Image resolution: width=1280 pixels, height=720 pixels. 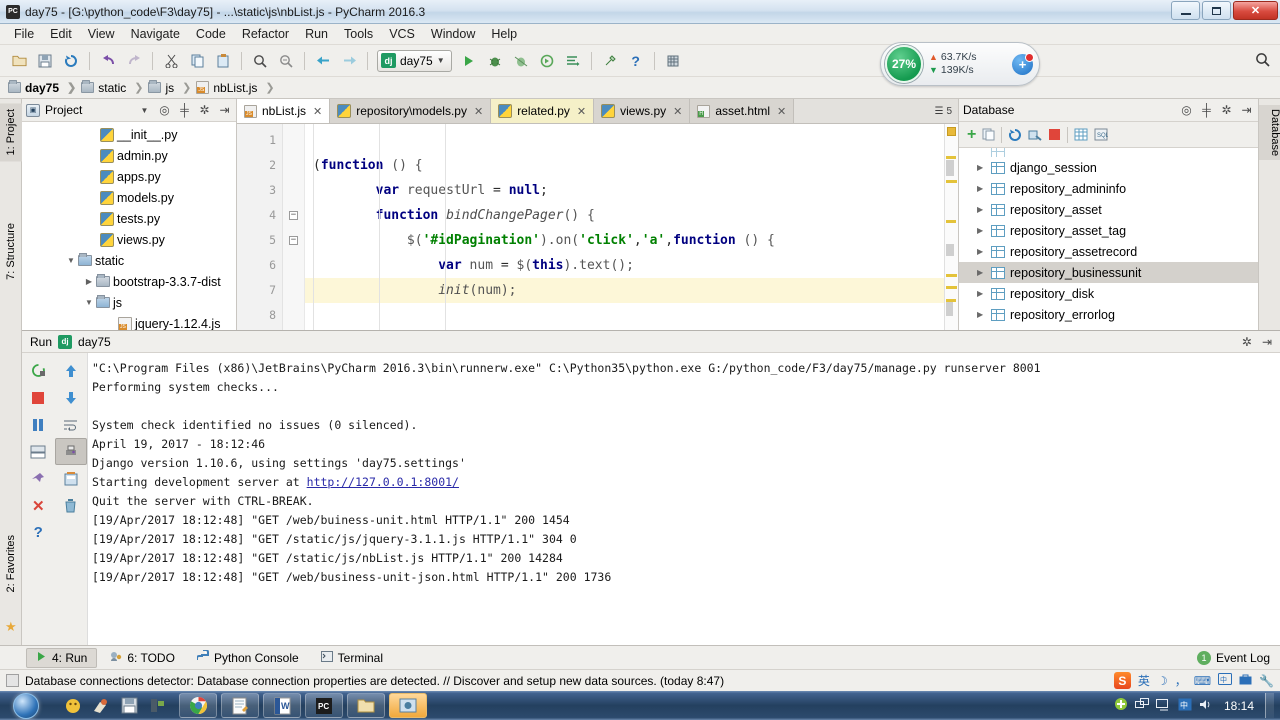 What do you see at coordinates (101, 706) in the screenshot?
I see `paint-icon` at bounding box center [101, 706].